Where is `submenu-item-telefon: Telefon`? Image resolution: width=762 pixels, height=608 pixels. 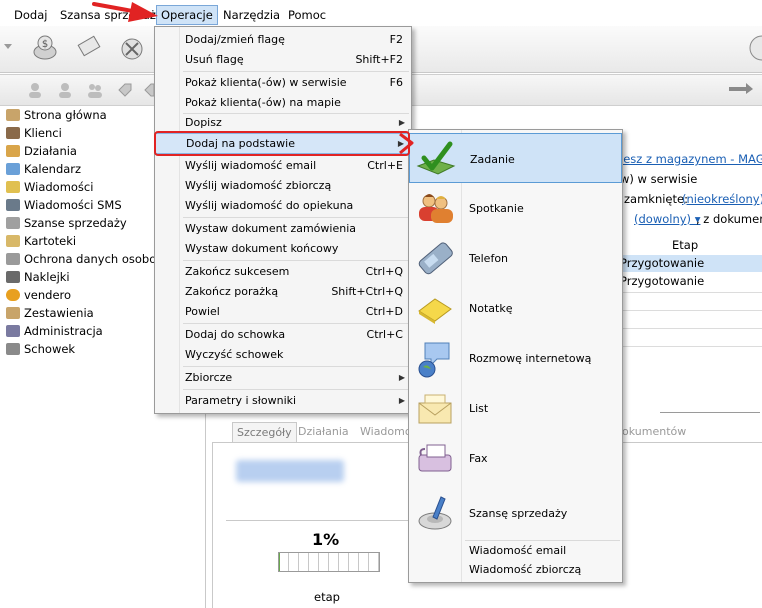 submenu-item-telefon: Telefon is located at coordinates (515, 258).